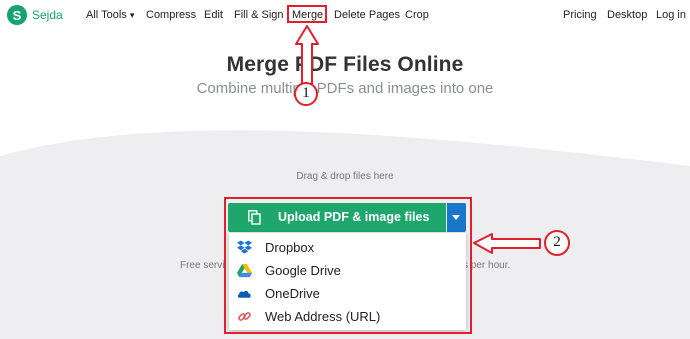  Describe the element at coordinates (171, 15) in the screenshot. I see `nav-compress: Compress` at that location.